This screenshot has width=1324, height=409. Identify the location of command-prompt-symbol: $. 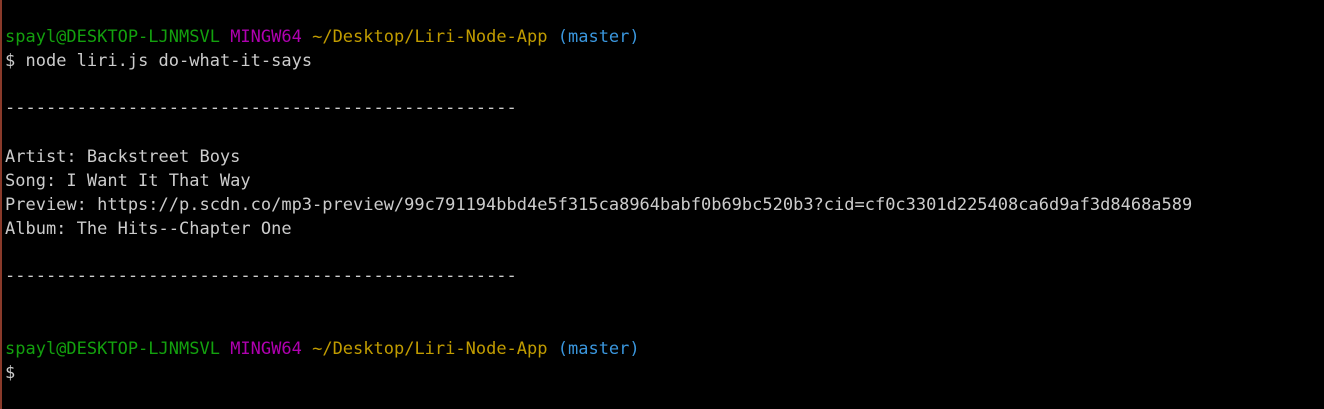
(10, 61).